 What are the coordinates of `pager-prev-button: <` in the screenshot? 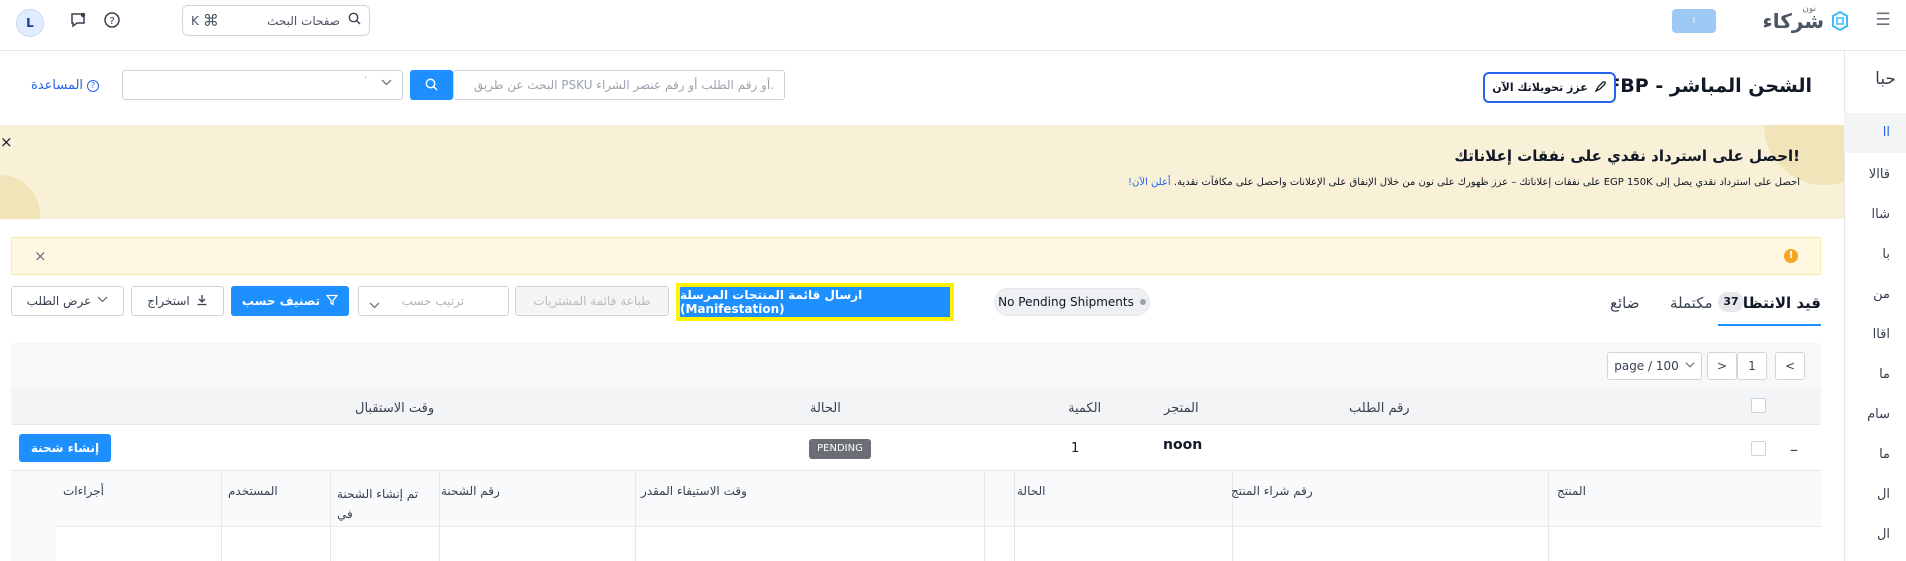 It's located at (1790, 366).